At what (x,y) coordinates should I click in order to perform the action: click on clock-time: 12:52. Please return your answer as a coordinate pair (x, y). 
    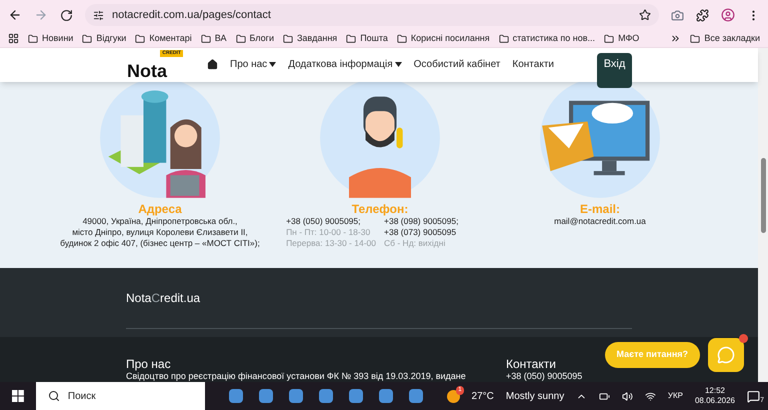
    Looking at the image, I should click on (714, 391).